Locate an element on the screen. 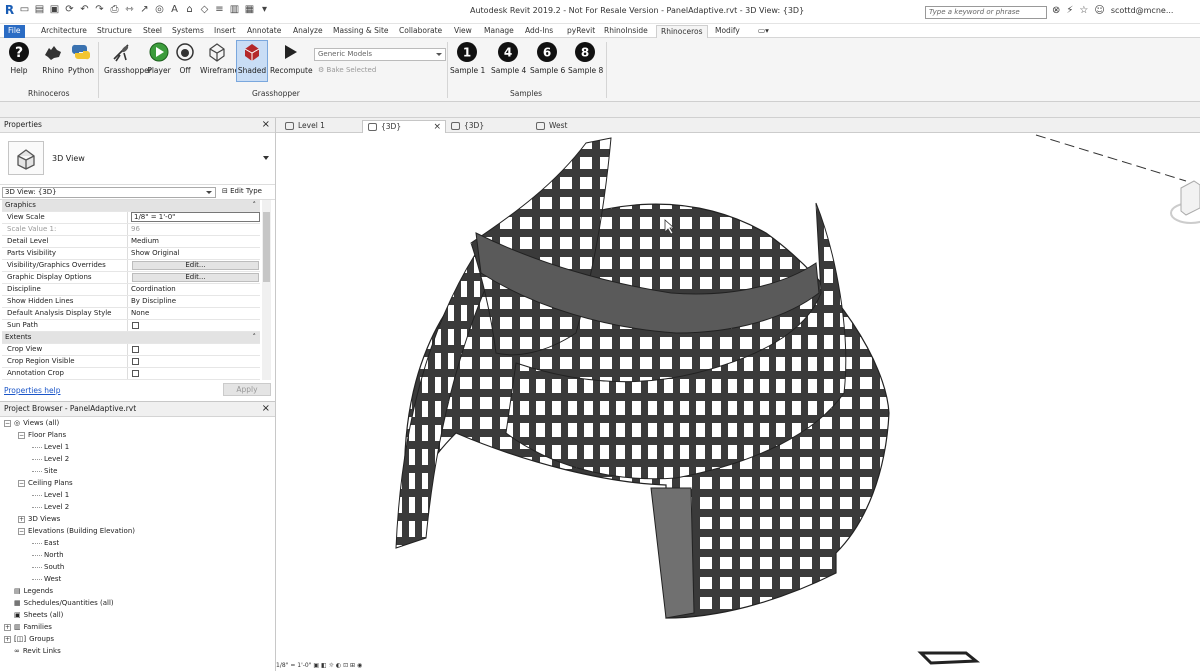 The height and width of the screenshot is (671, 1200). hide-icon: ◉ is located at coordinates (359, 665).